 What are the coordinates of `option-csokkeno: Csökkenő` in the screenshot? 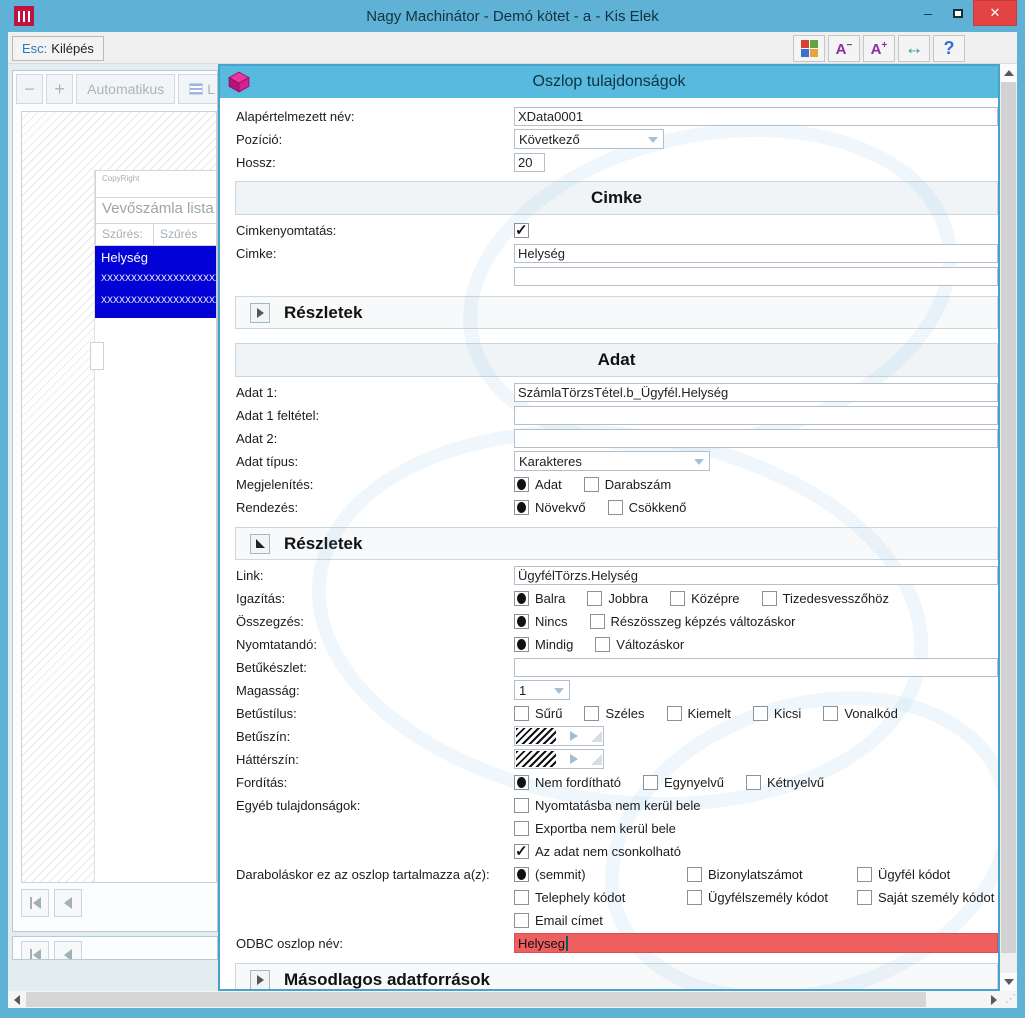 It's located at (646, 507).